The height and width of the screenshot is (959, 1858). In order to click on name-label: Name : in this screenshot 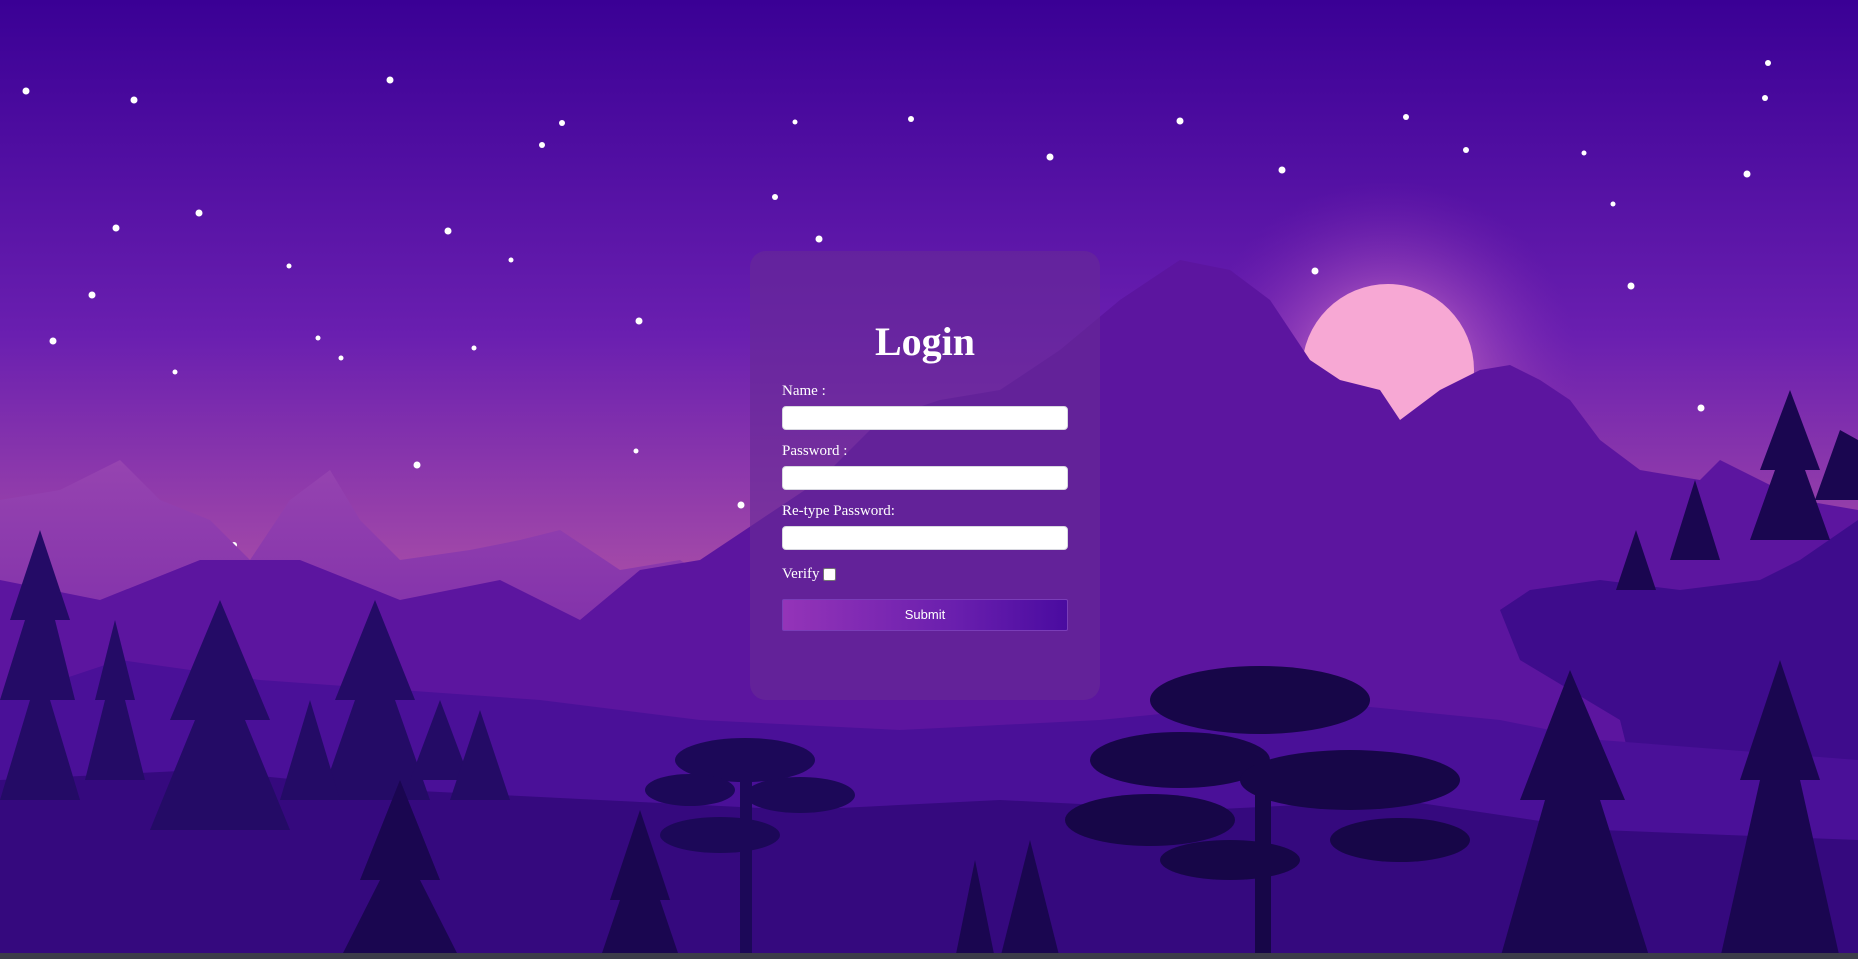, I will do `click(804, 391)`.